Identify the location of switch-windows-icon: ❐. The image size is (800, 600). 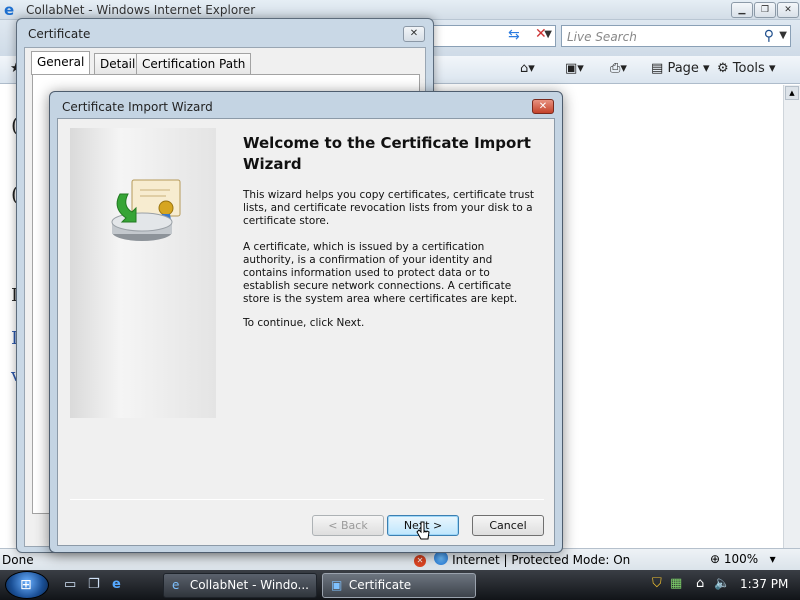
(94, 584).